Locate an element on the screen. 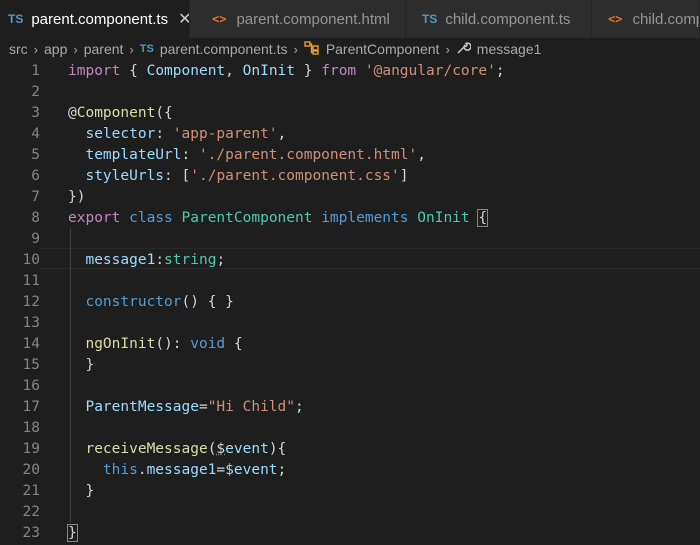 The height and width of the screenshot is (545, 700). tab-child-component-ts: TS child.component.ts is located at coordinates (499, 19).